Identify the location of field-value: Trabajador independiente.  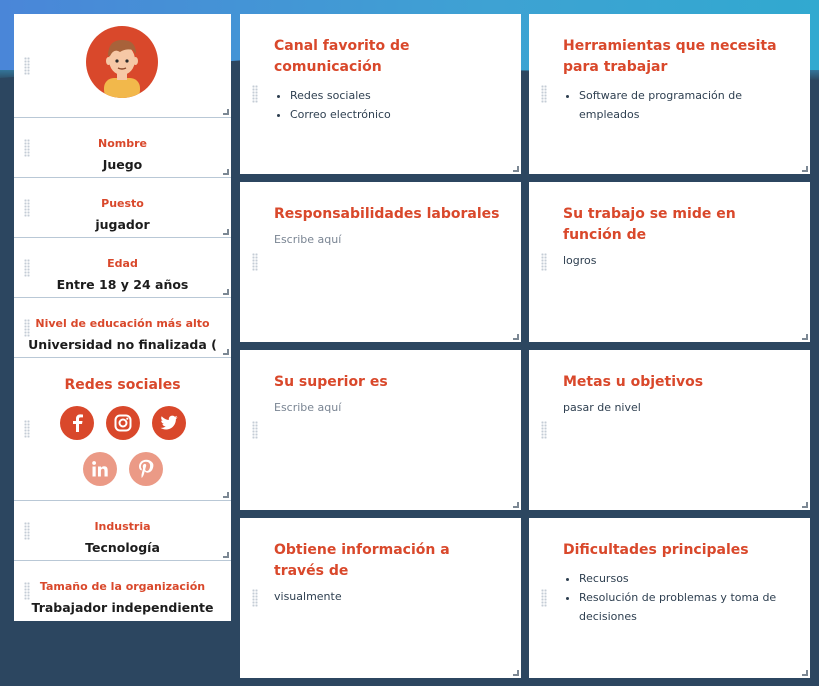
(122, 607).